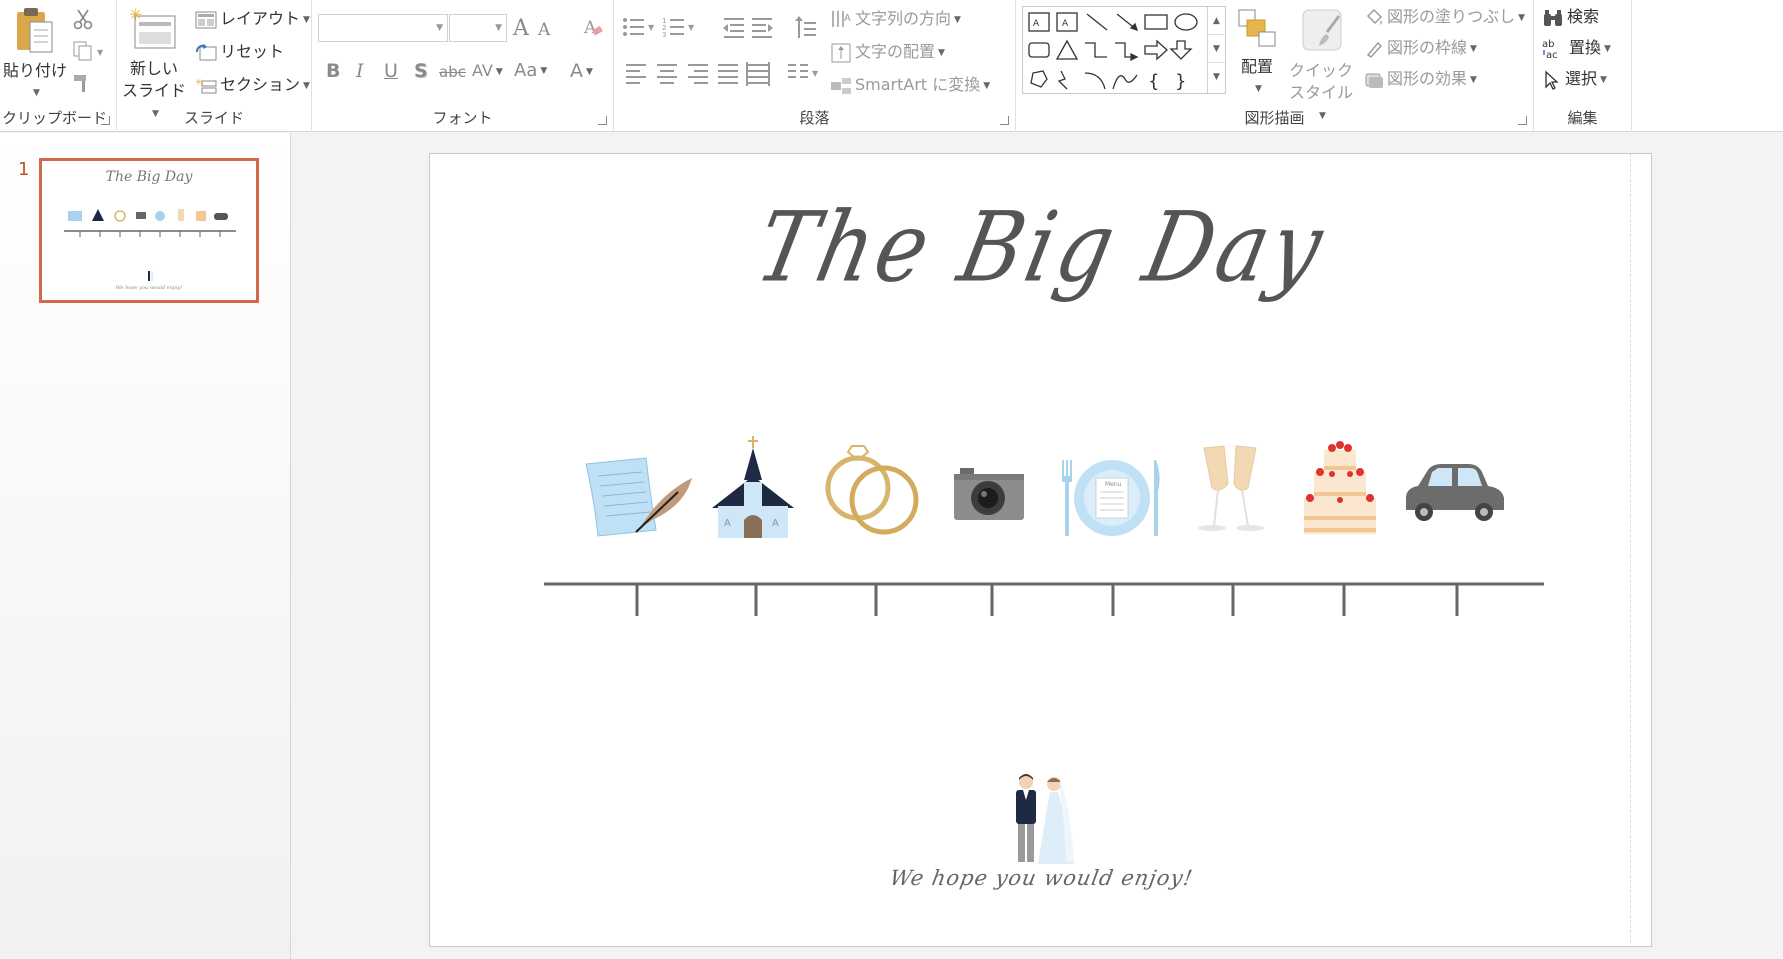  Describe the element at coordinates (452, 72) in the screenshot. I see `strikethrough-button: abc` at that location.